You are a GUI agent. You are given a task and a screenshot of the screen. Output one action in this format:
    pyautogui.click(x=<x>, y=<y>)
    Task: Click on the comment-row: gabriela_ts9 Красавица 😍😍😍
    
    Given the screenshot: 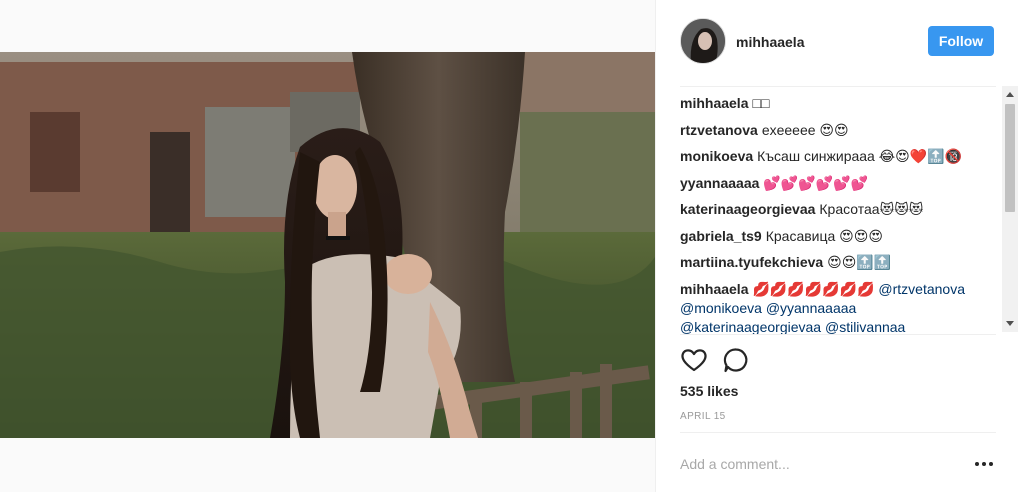 What is the action you would take?
    pyautogui.click(x=838, y=236)
    